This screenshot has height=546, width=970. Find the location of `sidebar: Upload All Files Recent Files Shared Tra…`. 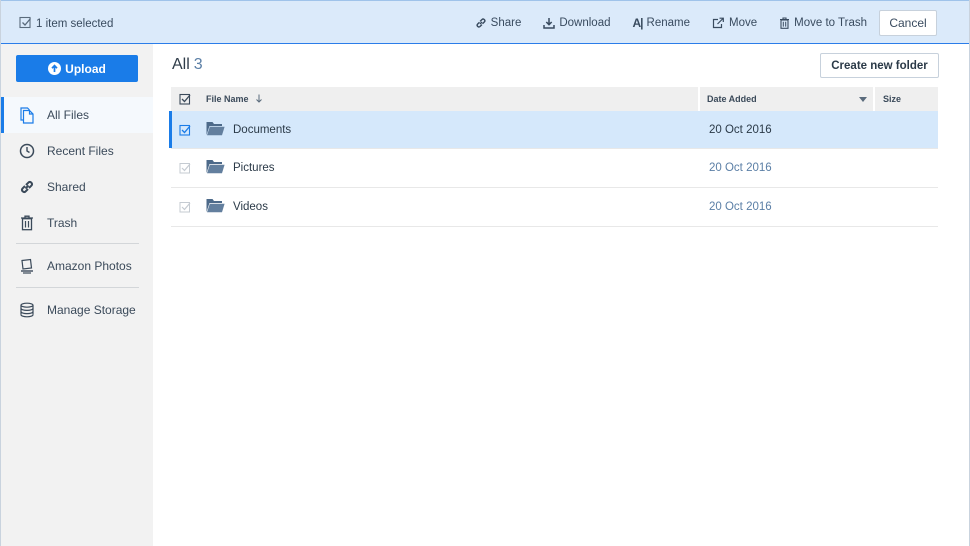

sidebar: Upload All Files Recent Files Shared Tra… is located at coordinates (77, 295).